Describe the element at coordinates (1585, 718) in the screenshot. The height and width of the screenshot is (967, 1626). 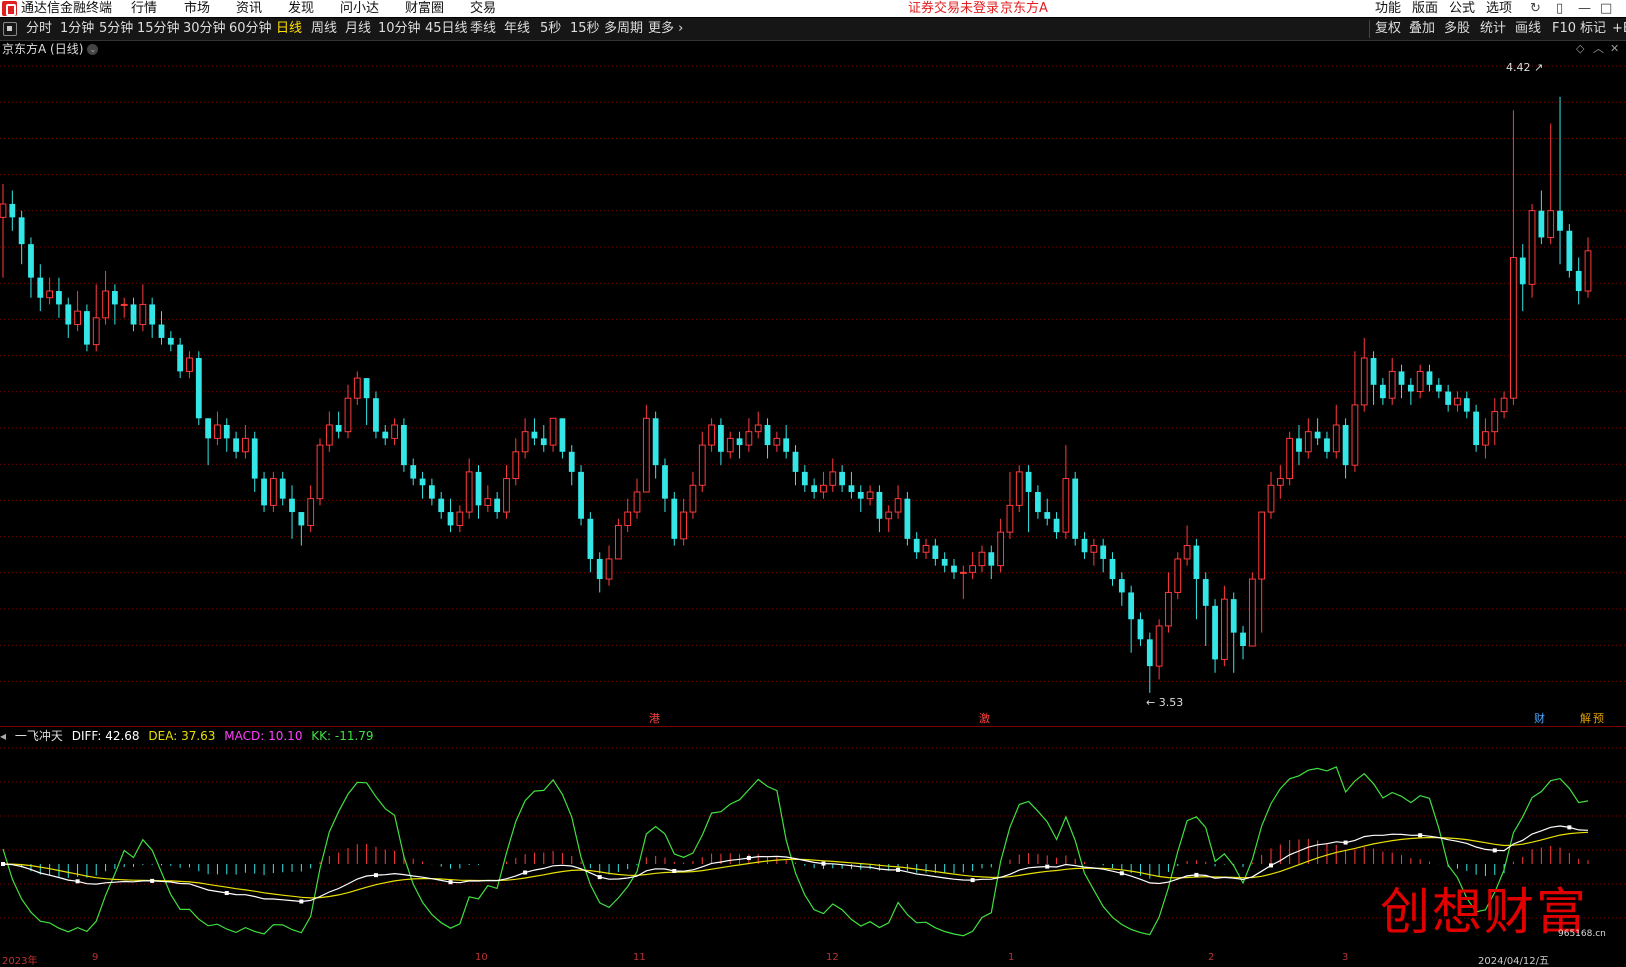
I see `event-badge-unlock: 解` at that location.